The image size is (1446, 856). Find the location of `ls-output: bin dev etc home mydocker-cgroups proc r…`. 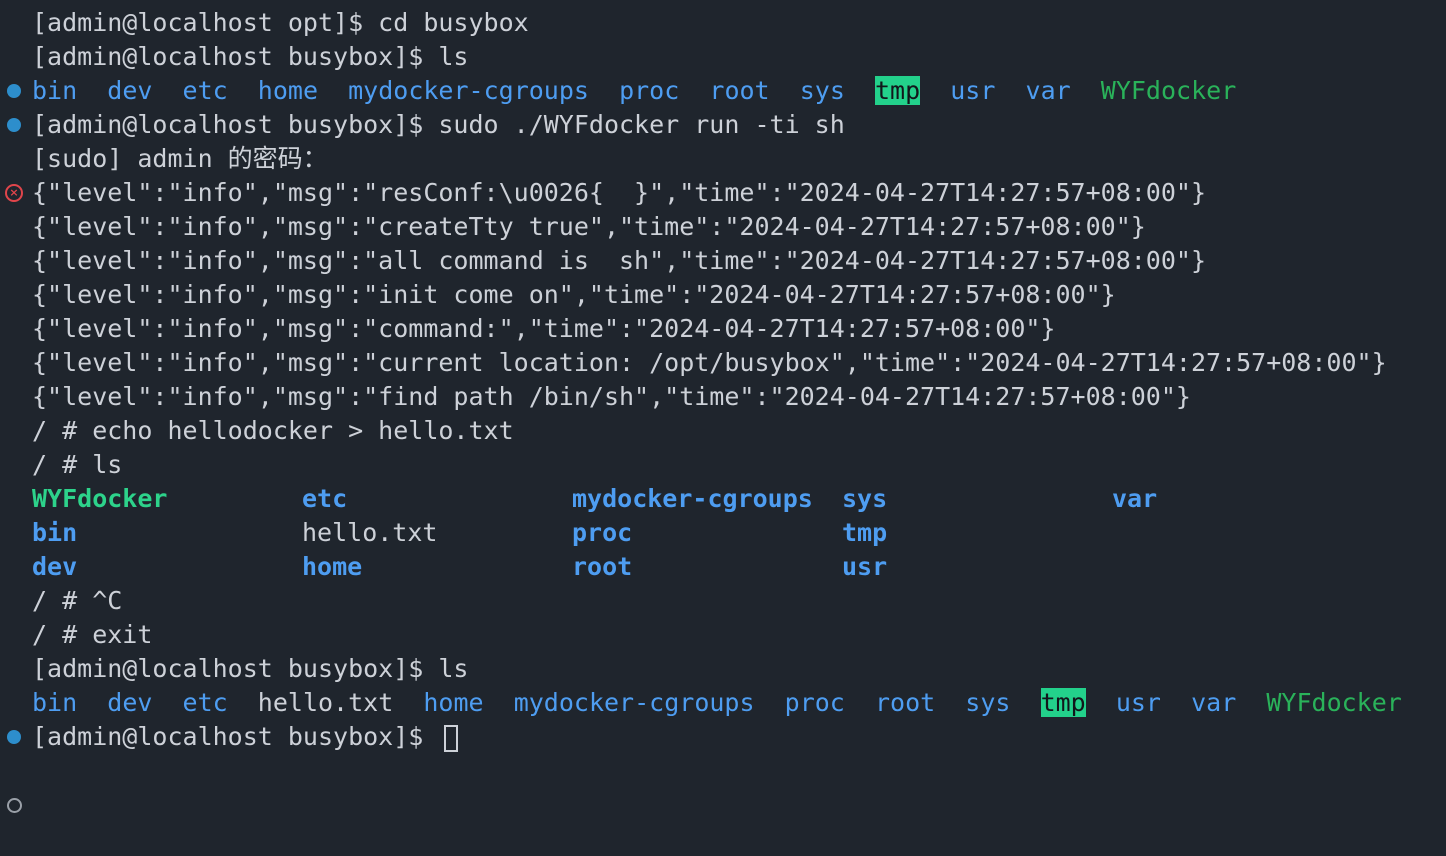

ls-output: bin dev etc home mydocker-cgroups proc r… is located at coordinates (723, 91).